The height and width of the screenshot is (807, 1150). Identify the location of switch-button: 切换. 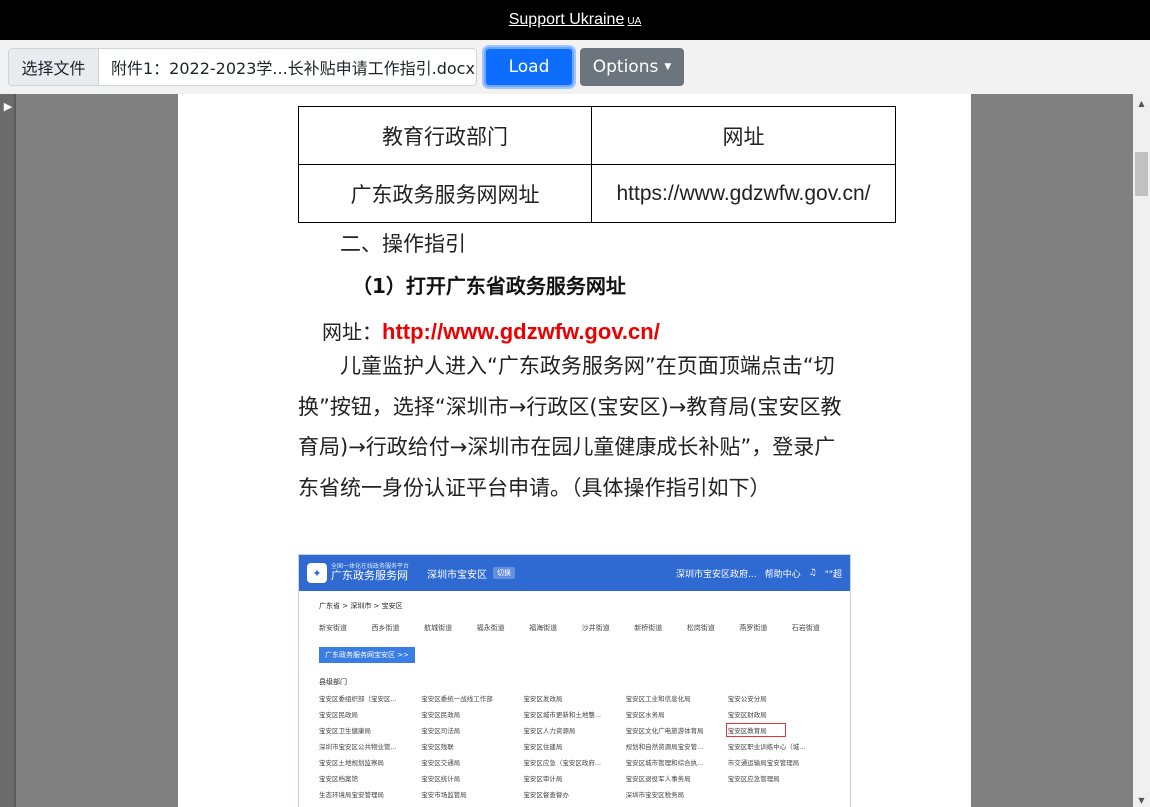
(504, 573).